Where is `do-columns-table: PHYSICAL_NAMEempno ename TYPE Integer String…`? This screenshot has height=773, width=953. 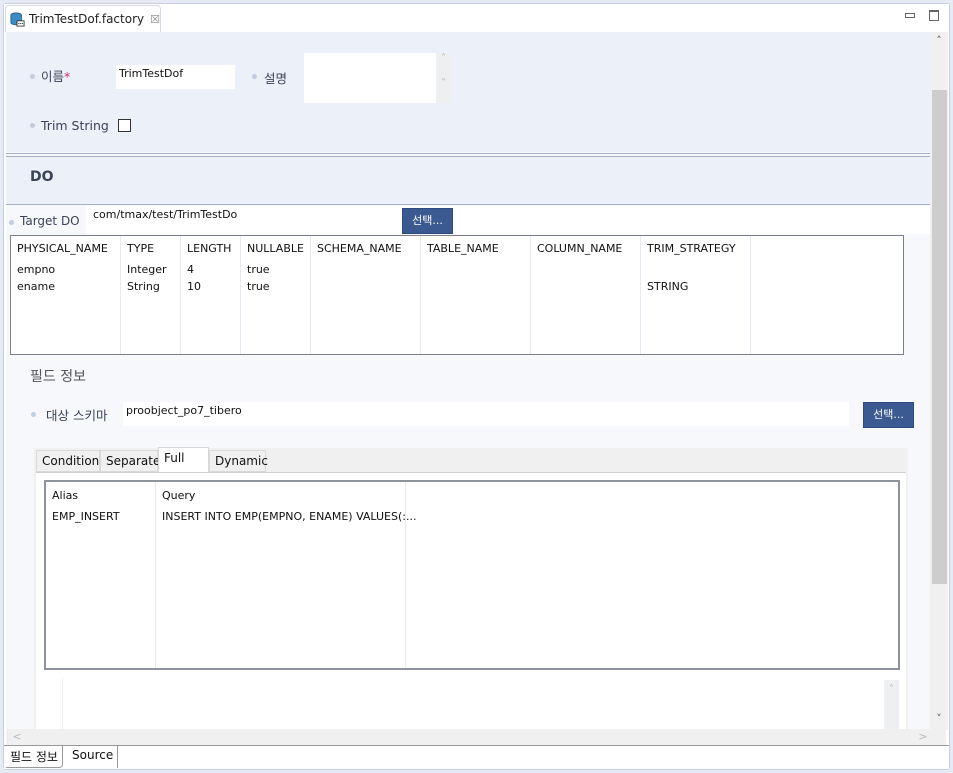
do-columns-table: PHYSICAL_NAMEempno ename TYPE Integer String… is located at coordinates (457, 295).